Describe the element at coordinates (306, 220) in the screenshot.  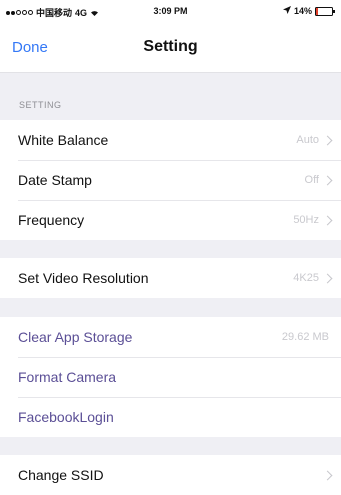
I see `row-value: 50Hz` at that location.